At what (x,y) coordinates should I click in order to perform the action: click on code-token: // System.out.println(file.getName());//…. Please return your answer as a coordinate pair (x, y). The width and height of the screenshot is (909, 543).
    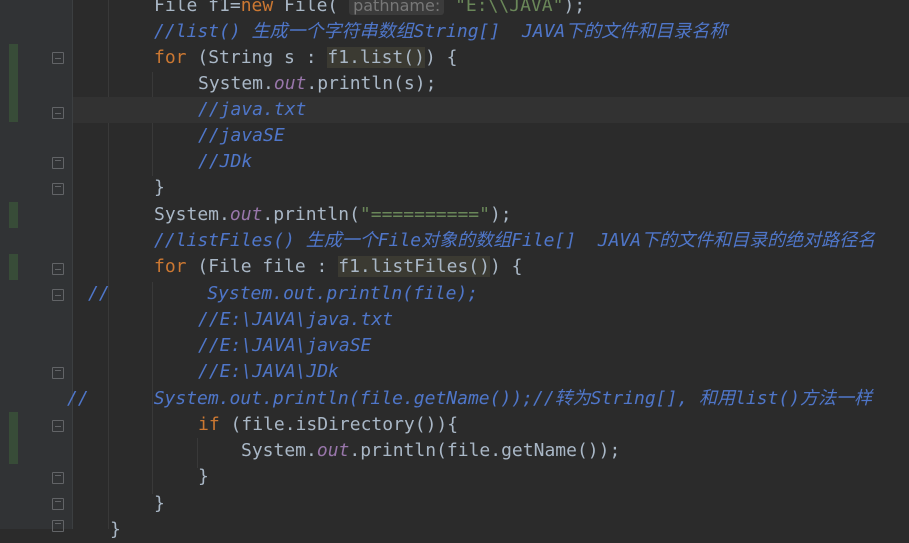
    Looking at the image, I should click on (470, 398).